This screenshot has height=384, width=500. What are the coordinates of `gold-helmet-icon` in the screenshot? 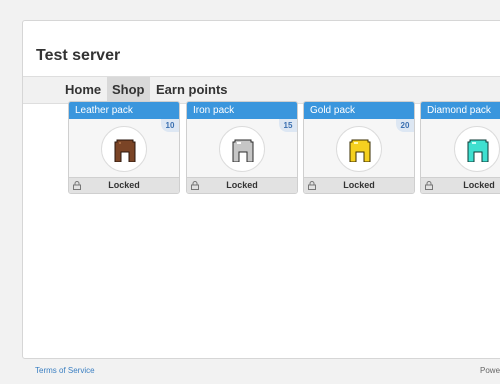 It's located at (360, 150).